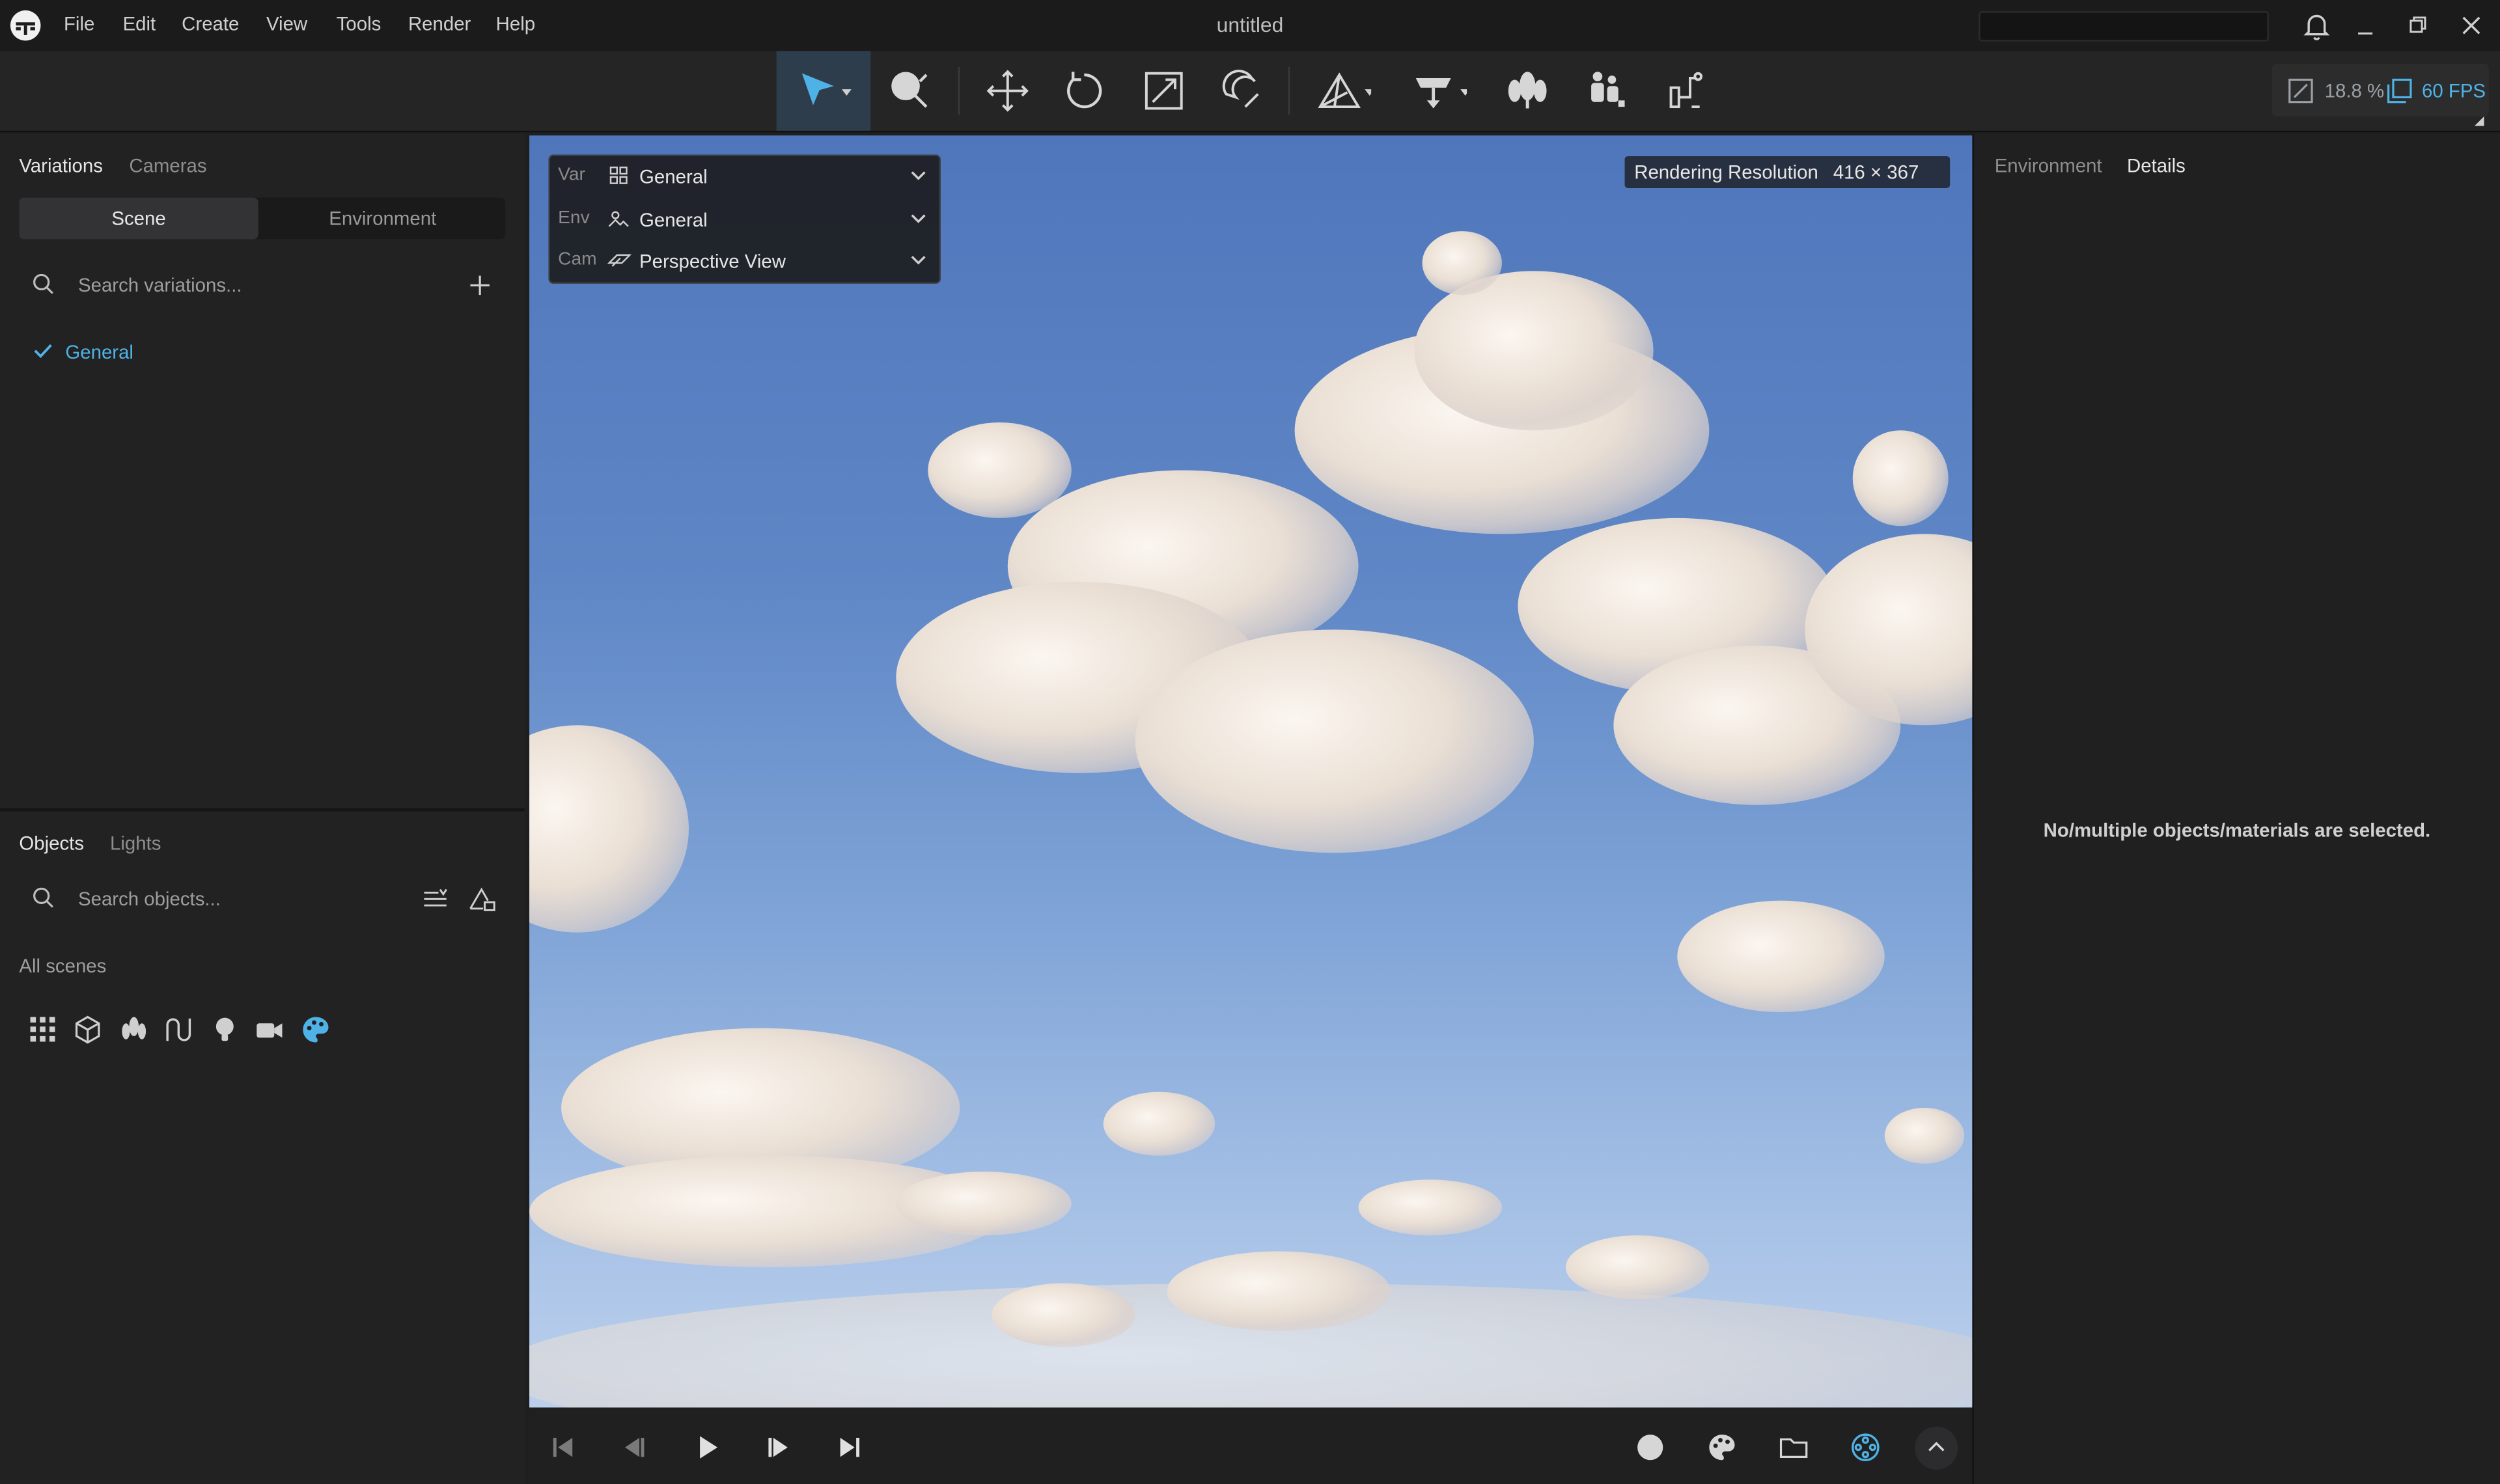 This screenshot has width=2500, height=1484. Describe the element at coordinates (2399, 91) in the screenshot. I see `frames-icon` at that location.